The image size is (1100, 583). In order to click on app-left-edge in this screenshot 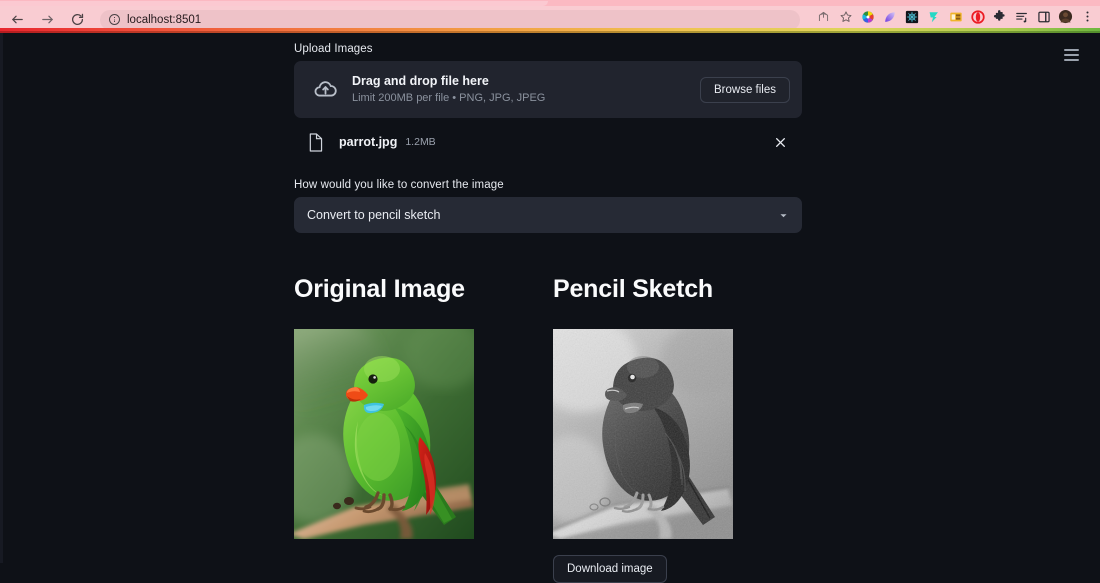, I will do `click(1, 298)`.